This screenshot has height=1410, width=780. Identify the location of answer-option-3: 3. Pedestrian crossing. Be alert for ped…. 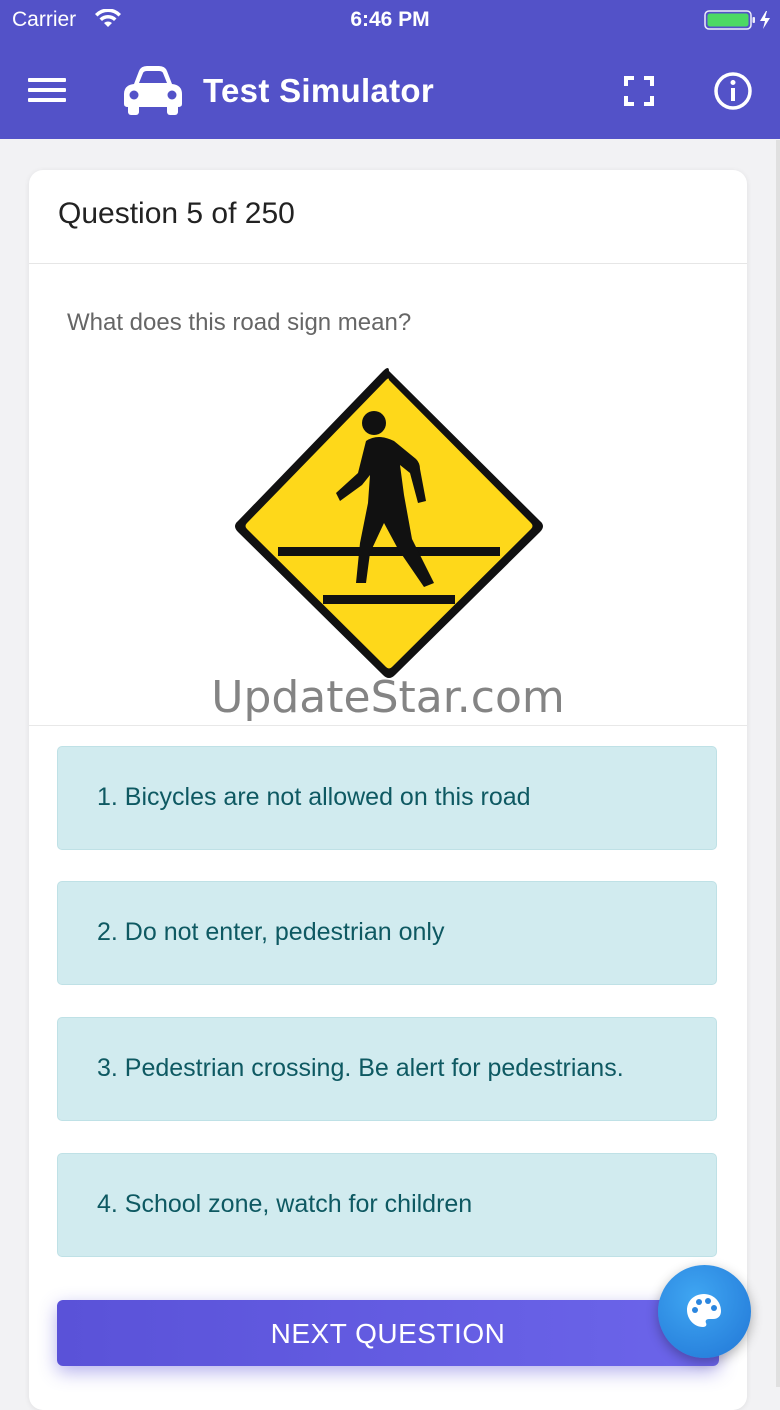
(387, 1069).